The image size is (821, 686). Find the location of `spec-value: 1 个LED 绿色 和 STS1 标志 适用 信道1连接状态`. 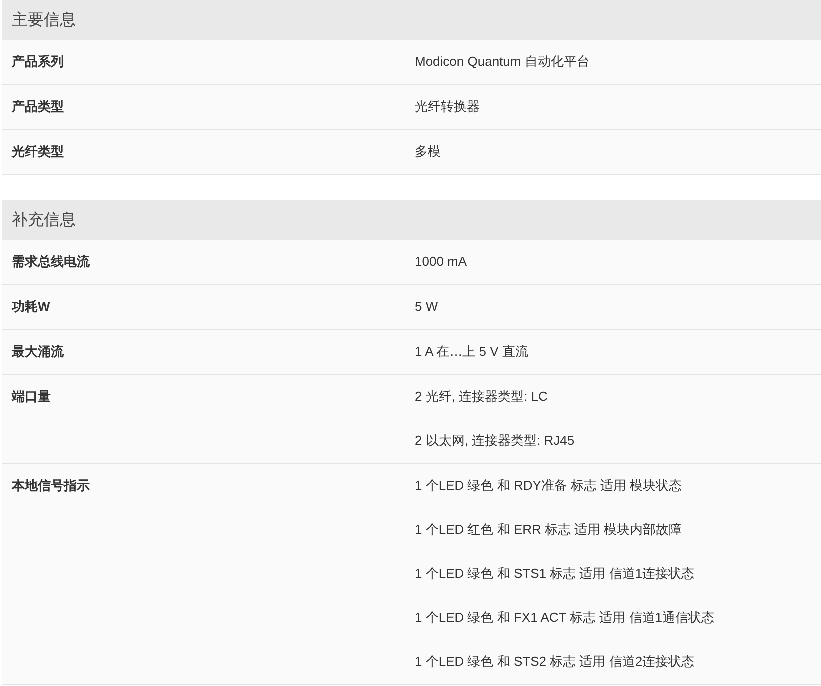

spec-value: 1 个LED 绿色 和 STS1 标志 适用 信道1连接状态 is located at coordinates (555, 574).